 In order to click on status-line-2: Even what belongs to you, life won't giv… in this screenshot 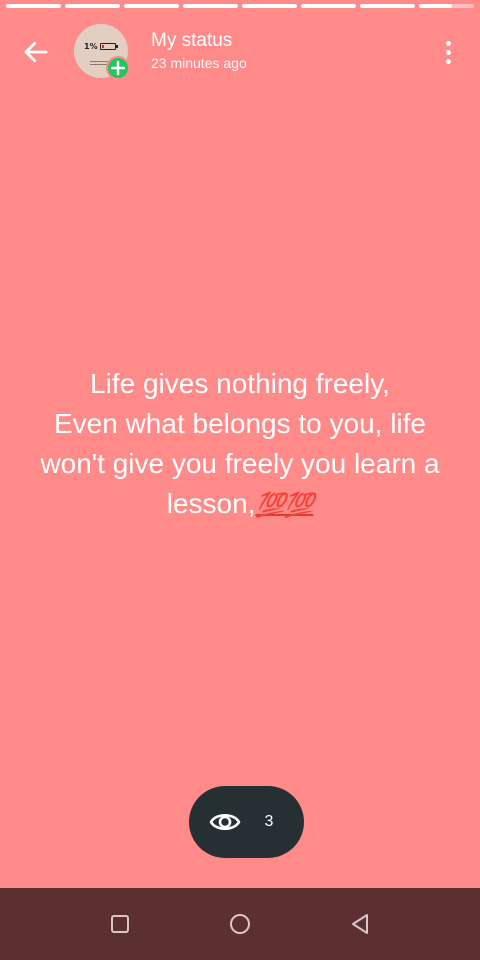, I will do `click(240, 463)`.